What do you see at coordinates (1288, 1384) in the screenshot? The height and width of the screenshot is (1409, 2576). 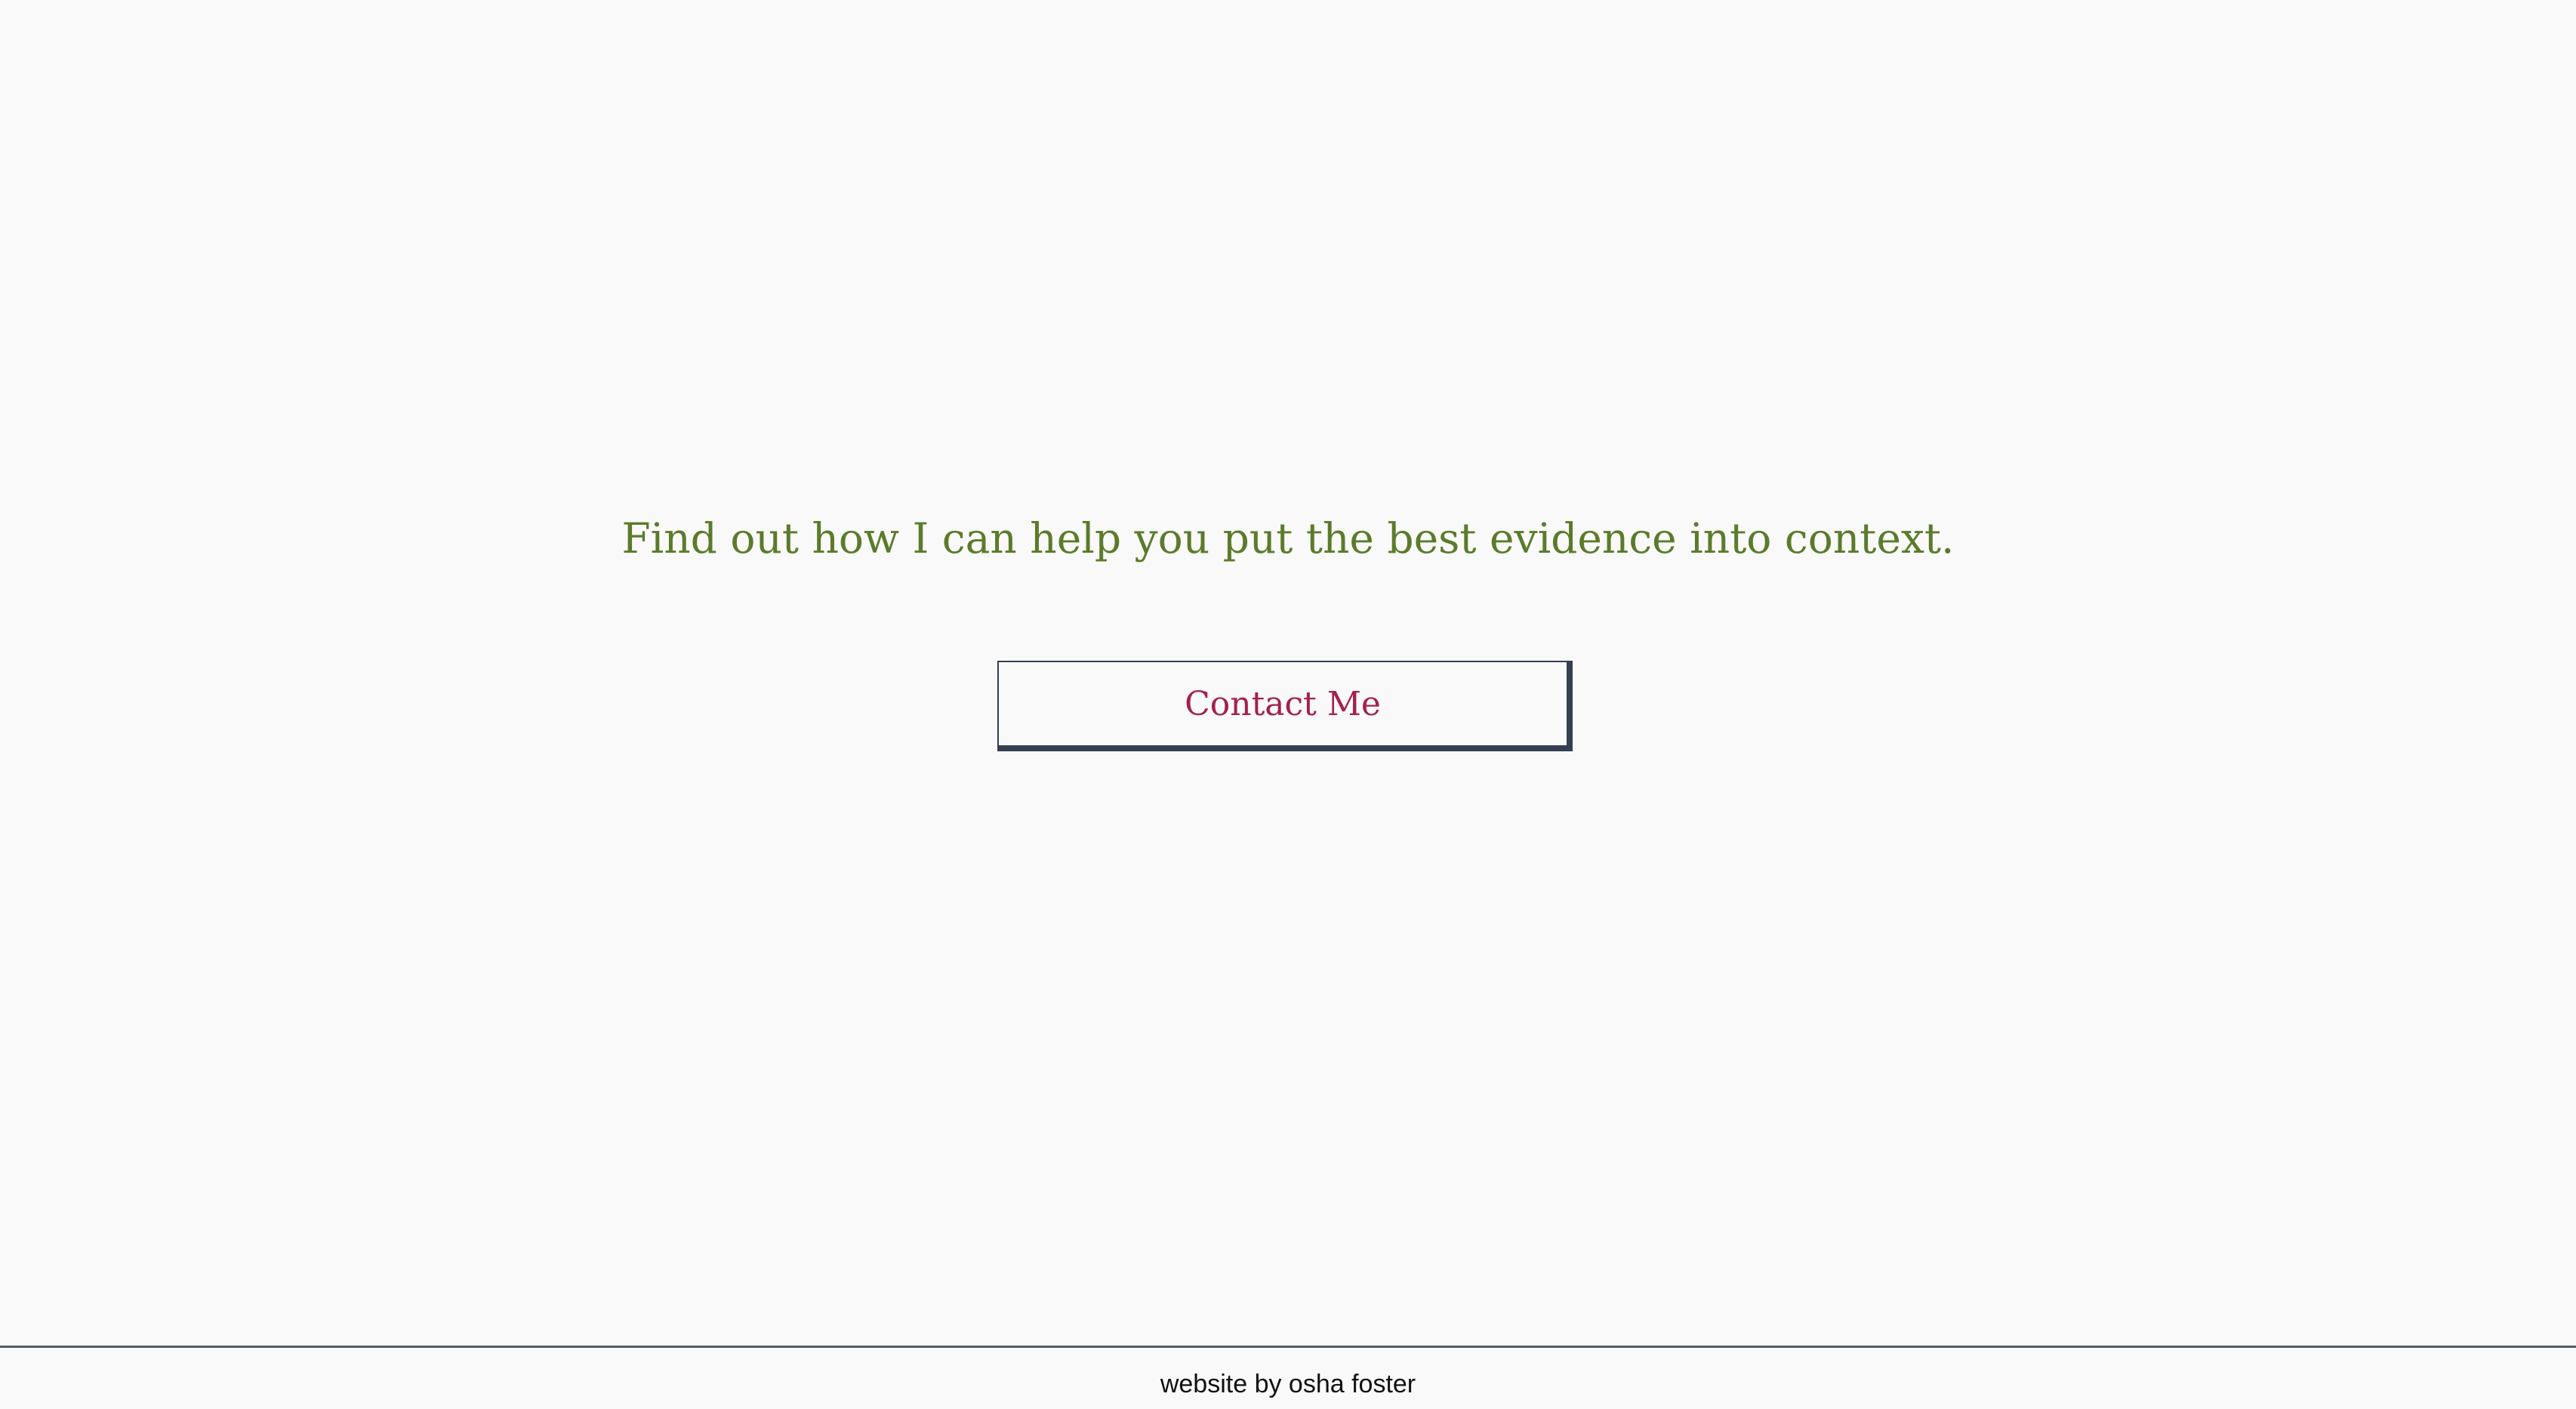 I see `footer-credit: website by osha foster` at bounding box center [1288, 1384].